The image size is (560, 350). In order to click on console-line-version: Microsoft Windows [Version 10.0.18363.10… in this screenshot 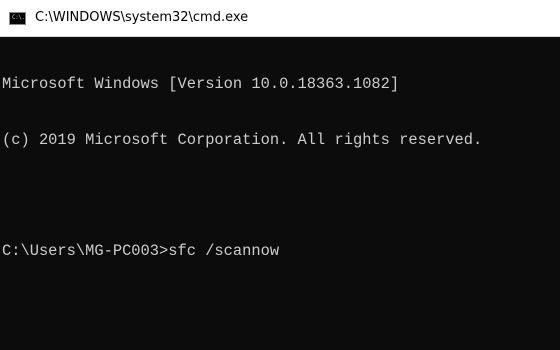, I will do `click(201, 84)`.